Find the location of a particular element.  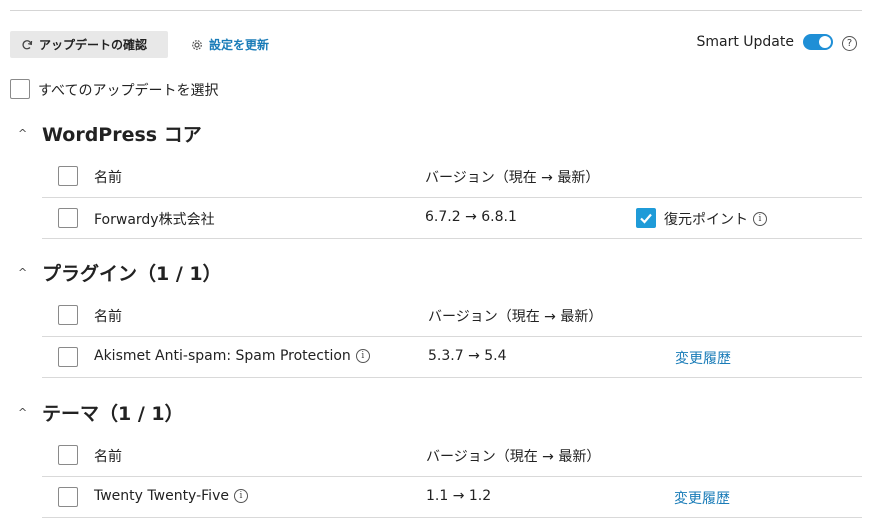

plugin-row-name: Akismet Anti-spam: Spam Protection is located at coordinates (222, 356).